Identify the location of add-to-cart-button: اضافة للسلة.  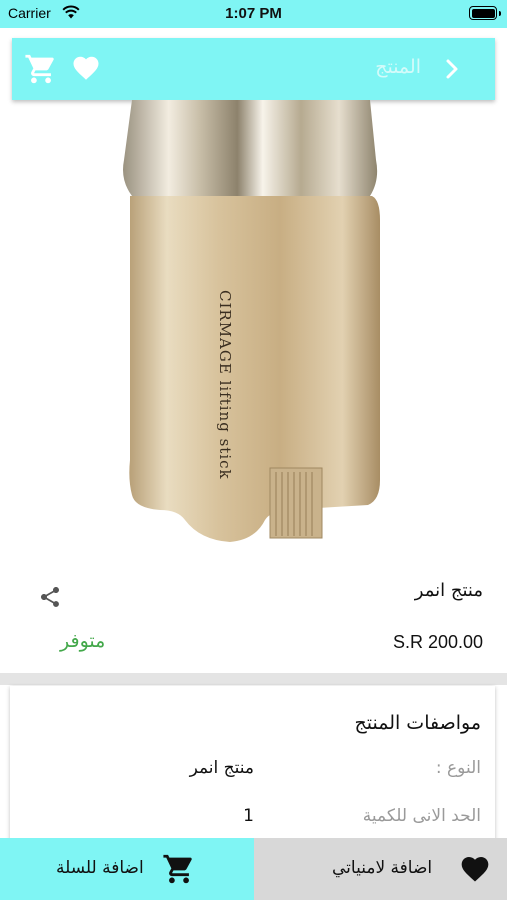
(127, 869).